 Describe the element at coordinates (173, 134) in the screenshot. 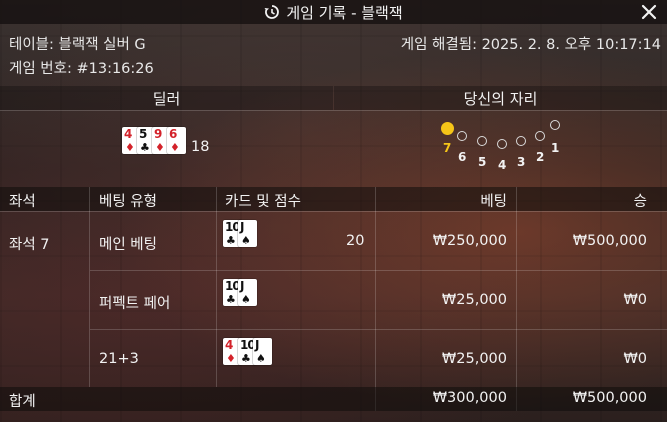

I see `card-rank: 6` at that location.